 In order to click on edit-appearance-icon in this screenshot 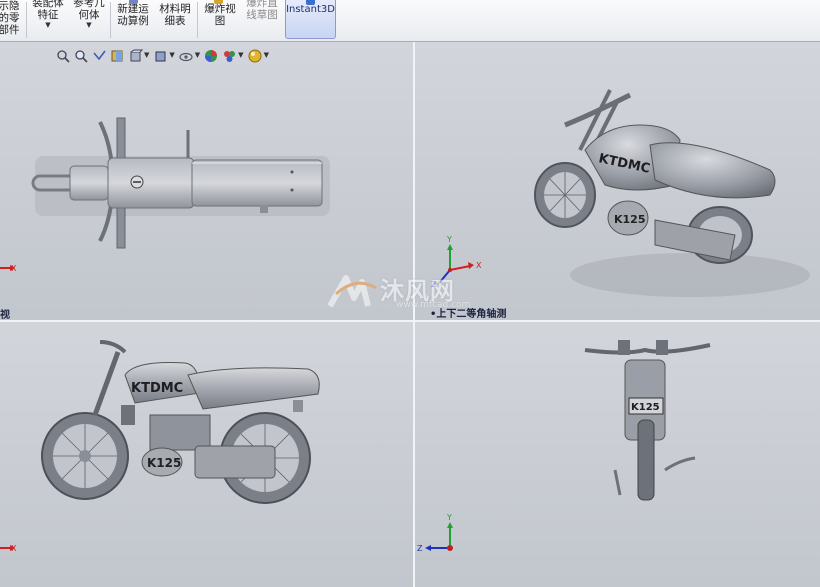, I will do `click(211, 55)`.